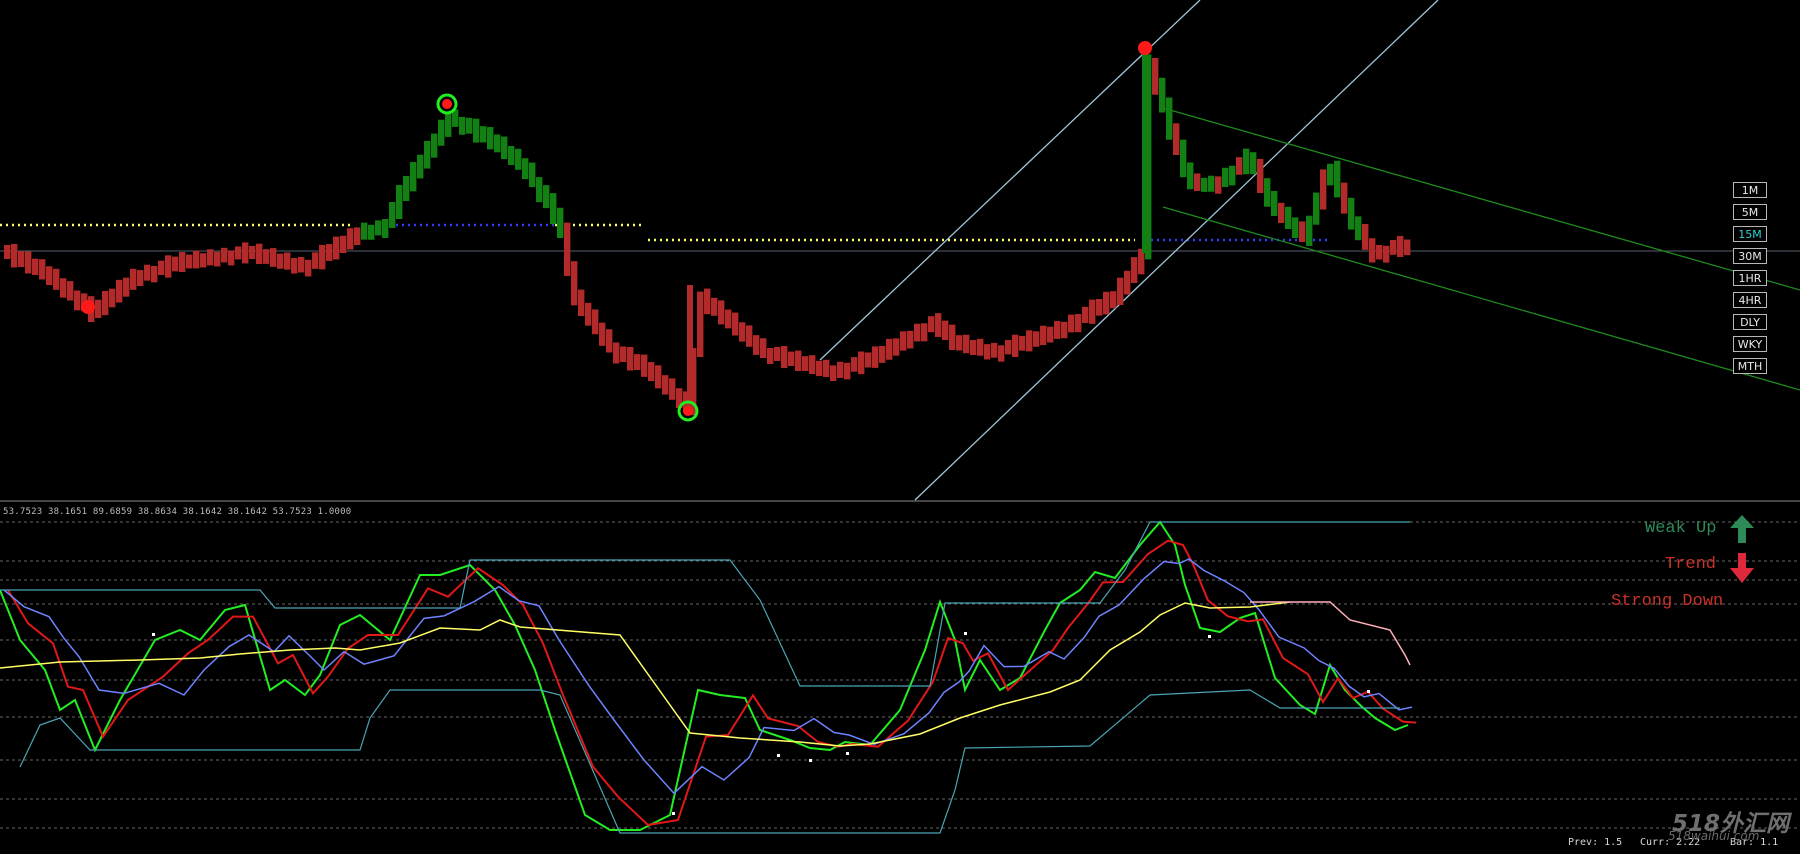 Image resolution: width=1800 pixels, height=854 pixels. I want to click on watermark-url: 518waihui.com, so click(1714, 836).